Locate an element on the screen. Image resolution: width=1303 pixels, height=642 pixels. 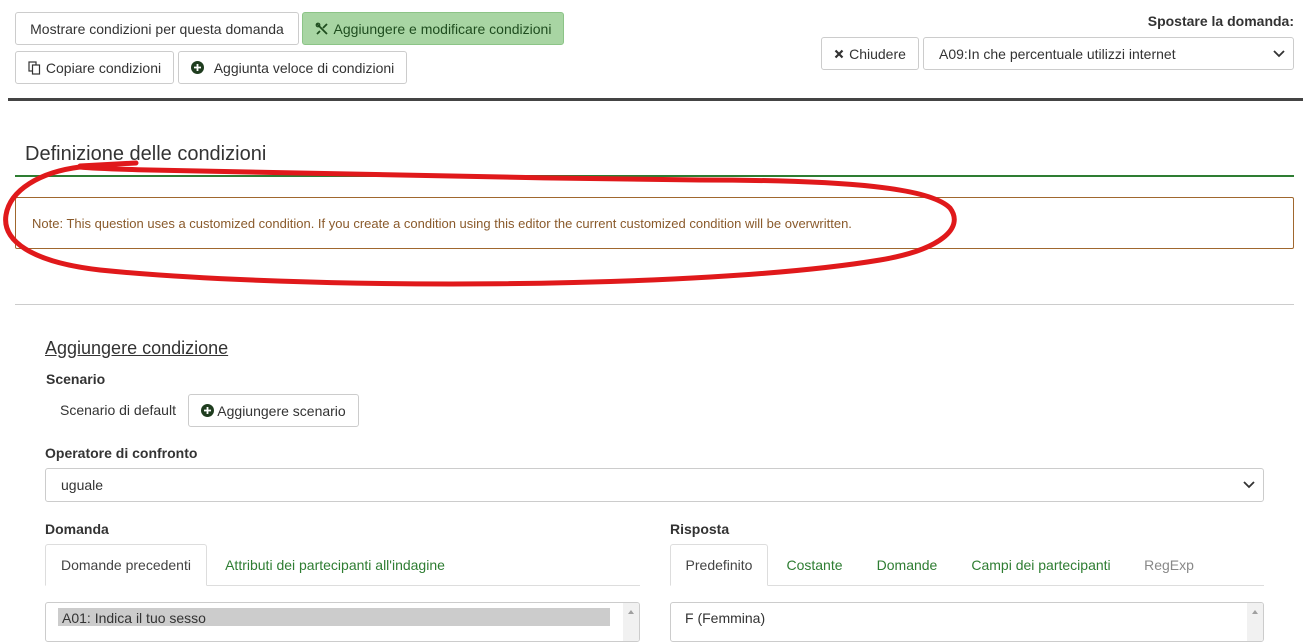
answer-listbox: F (Femmina) is located at coordinates (967, 622).